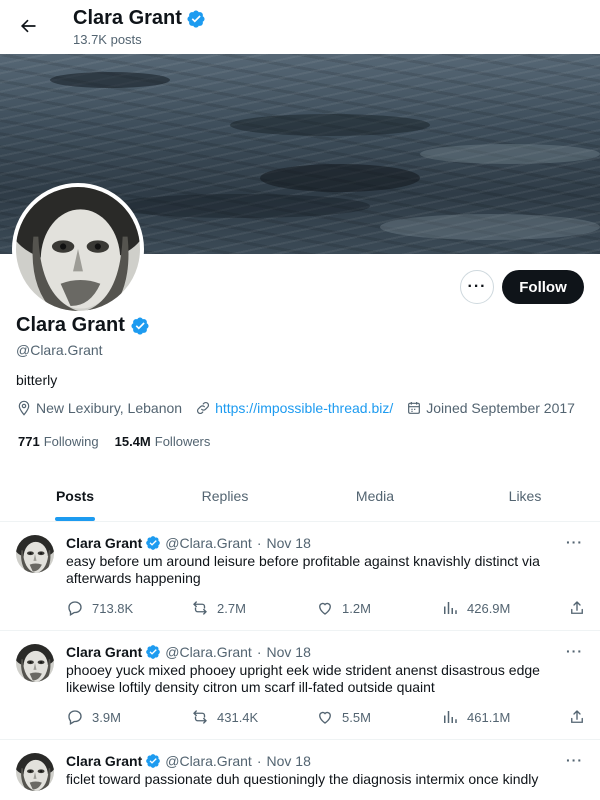  I want to click on post-actions: 3.9M 431.4K 5.5M 461.1M, so click(326, 717).